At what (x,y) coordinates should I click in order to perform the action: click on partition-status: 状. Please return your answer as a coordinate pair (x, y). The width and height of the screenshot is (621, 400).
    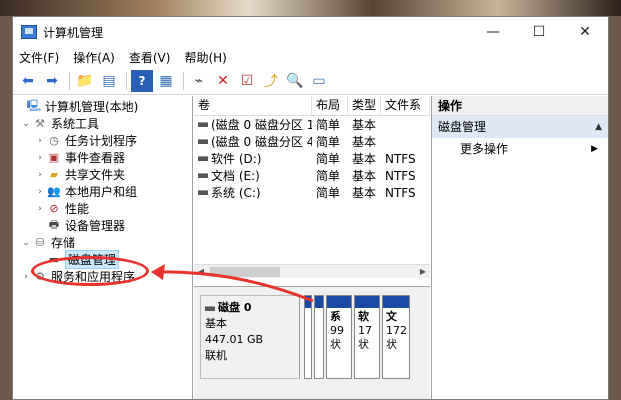
    Looking at the image, I should click on (391, 344).